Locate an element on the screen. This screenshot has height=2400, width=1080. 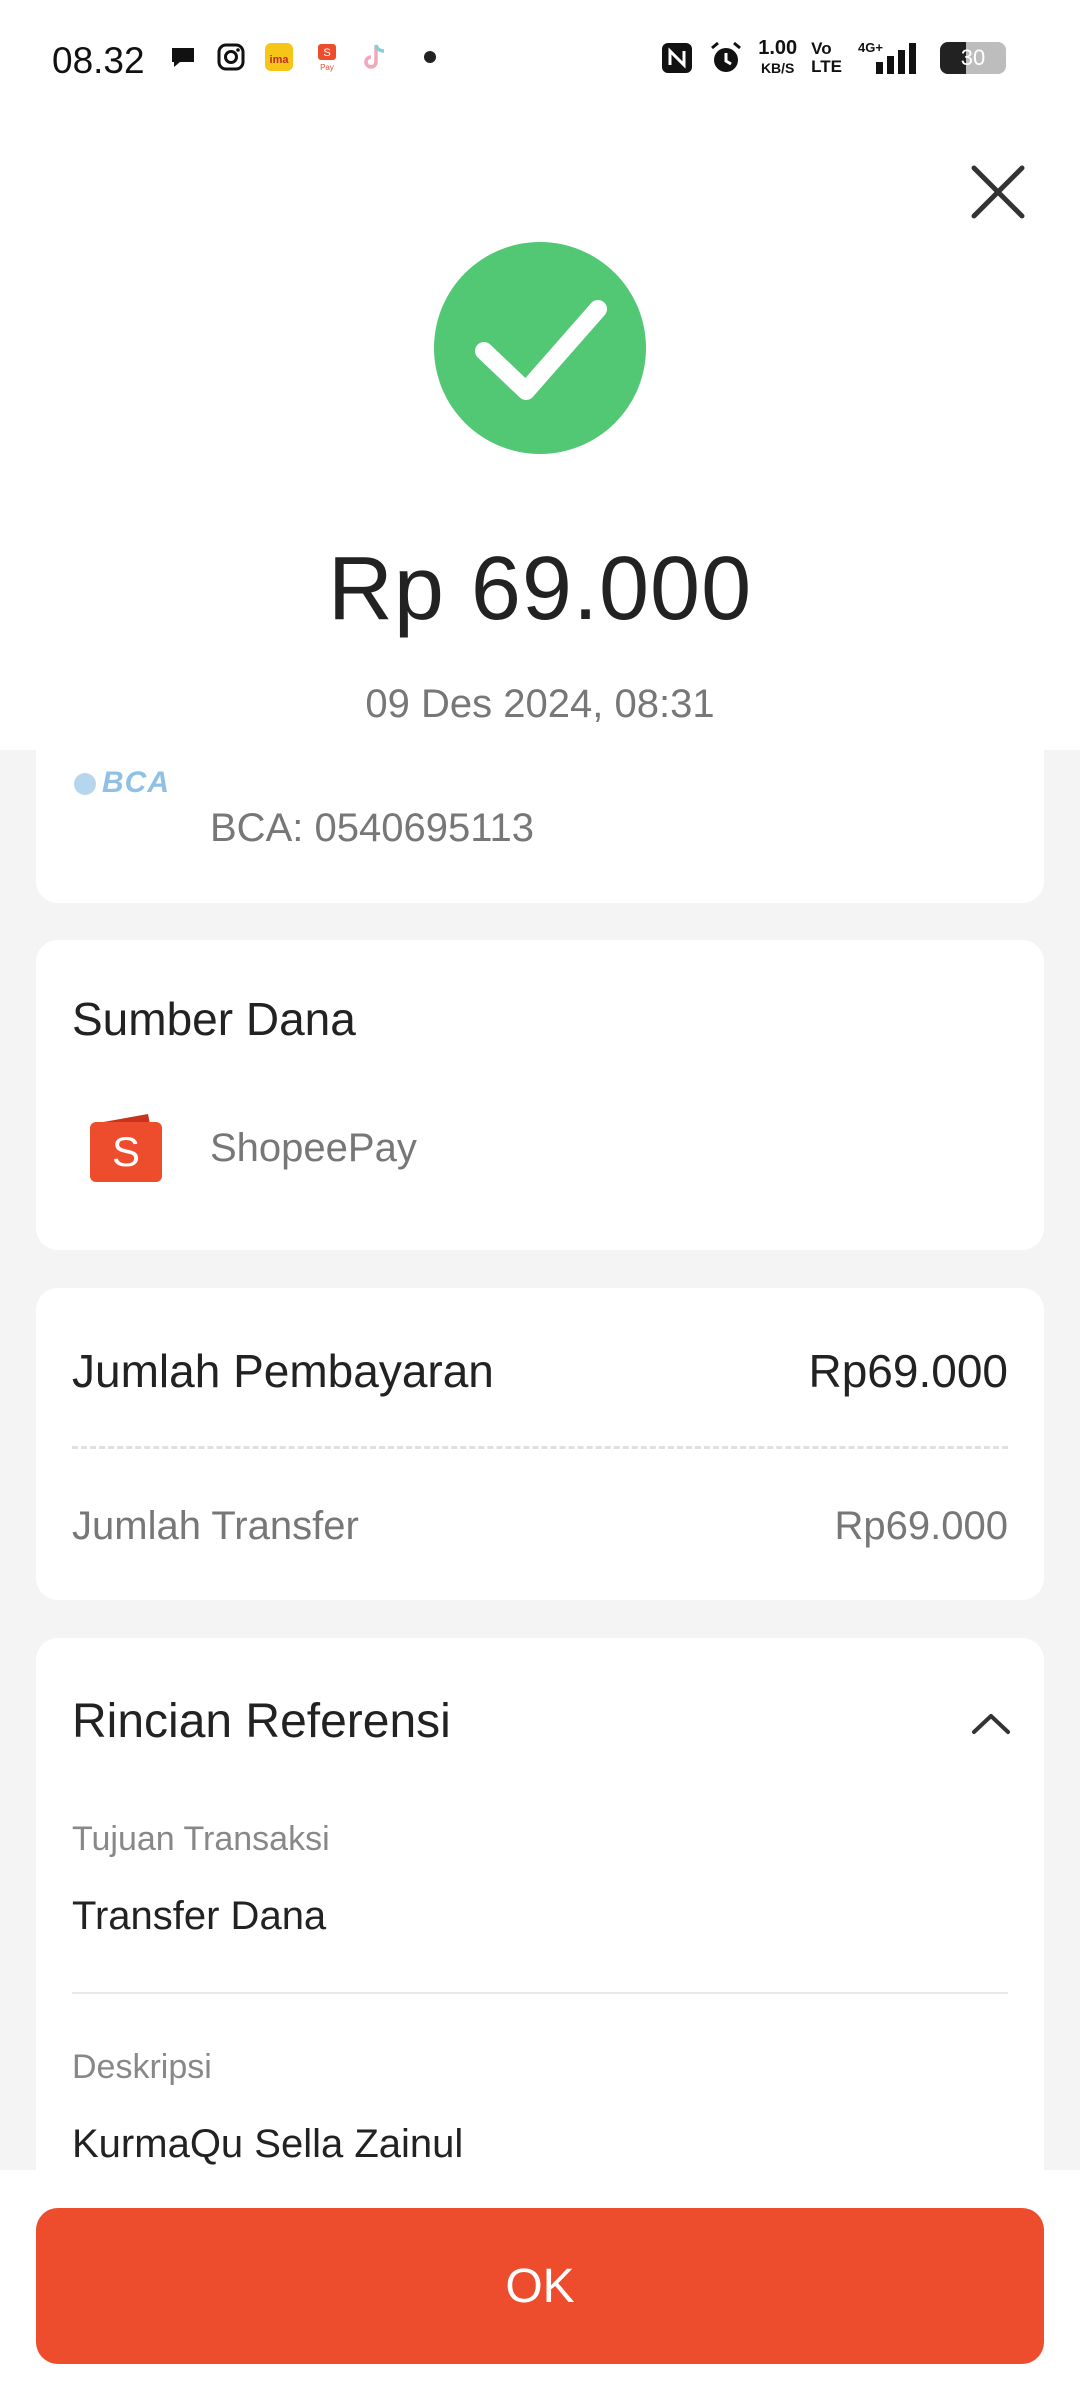
close-icon is located at coordinates (998, 192).